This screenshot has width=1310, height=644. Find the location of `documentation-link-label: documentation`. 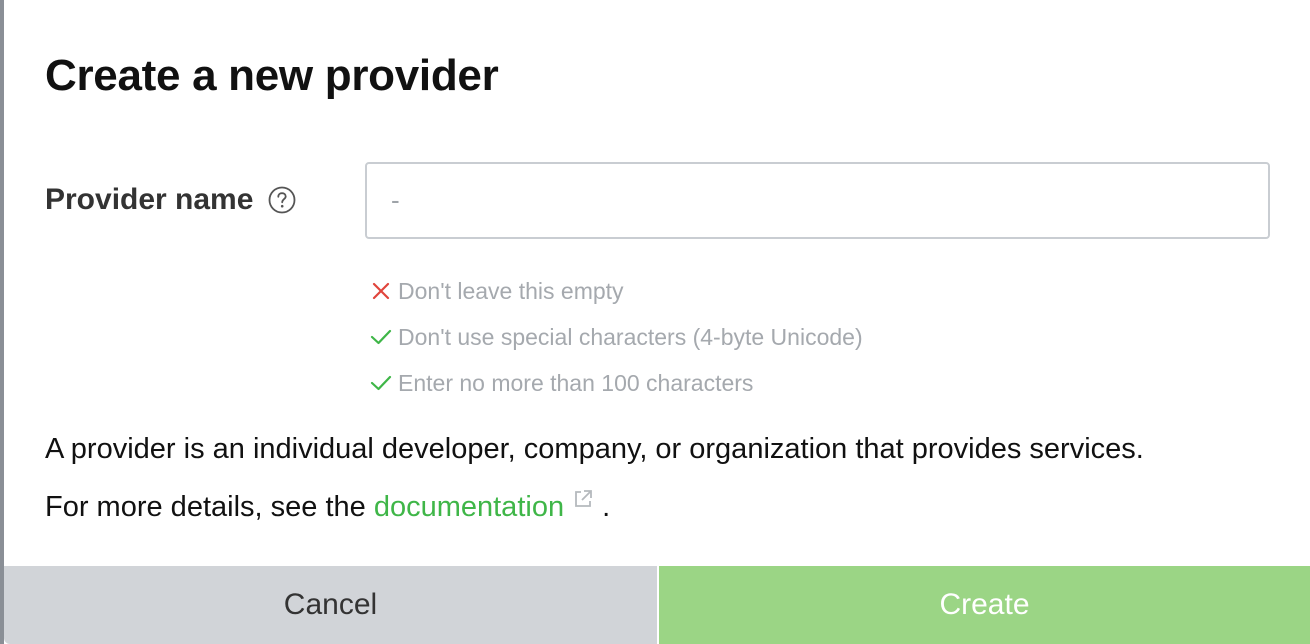

documentation-link-label: documentation is located at coordinates (469, 507).